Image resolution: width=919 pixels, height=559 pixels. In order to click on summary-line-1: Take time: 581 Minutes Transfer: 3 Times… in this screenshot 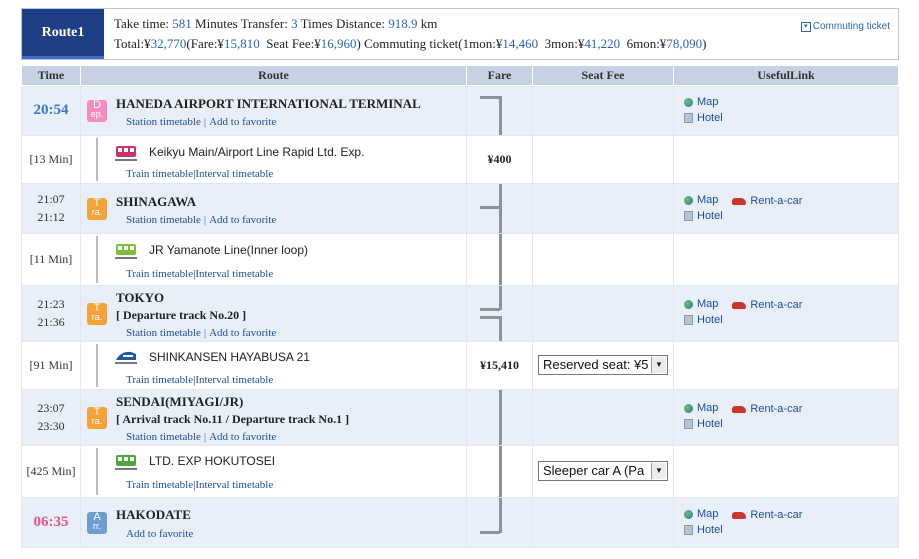, I will do `click(275, 24)`.